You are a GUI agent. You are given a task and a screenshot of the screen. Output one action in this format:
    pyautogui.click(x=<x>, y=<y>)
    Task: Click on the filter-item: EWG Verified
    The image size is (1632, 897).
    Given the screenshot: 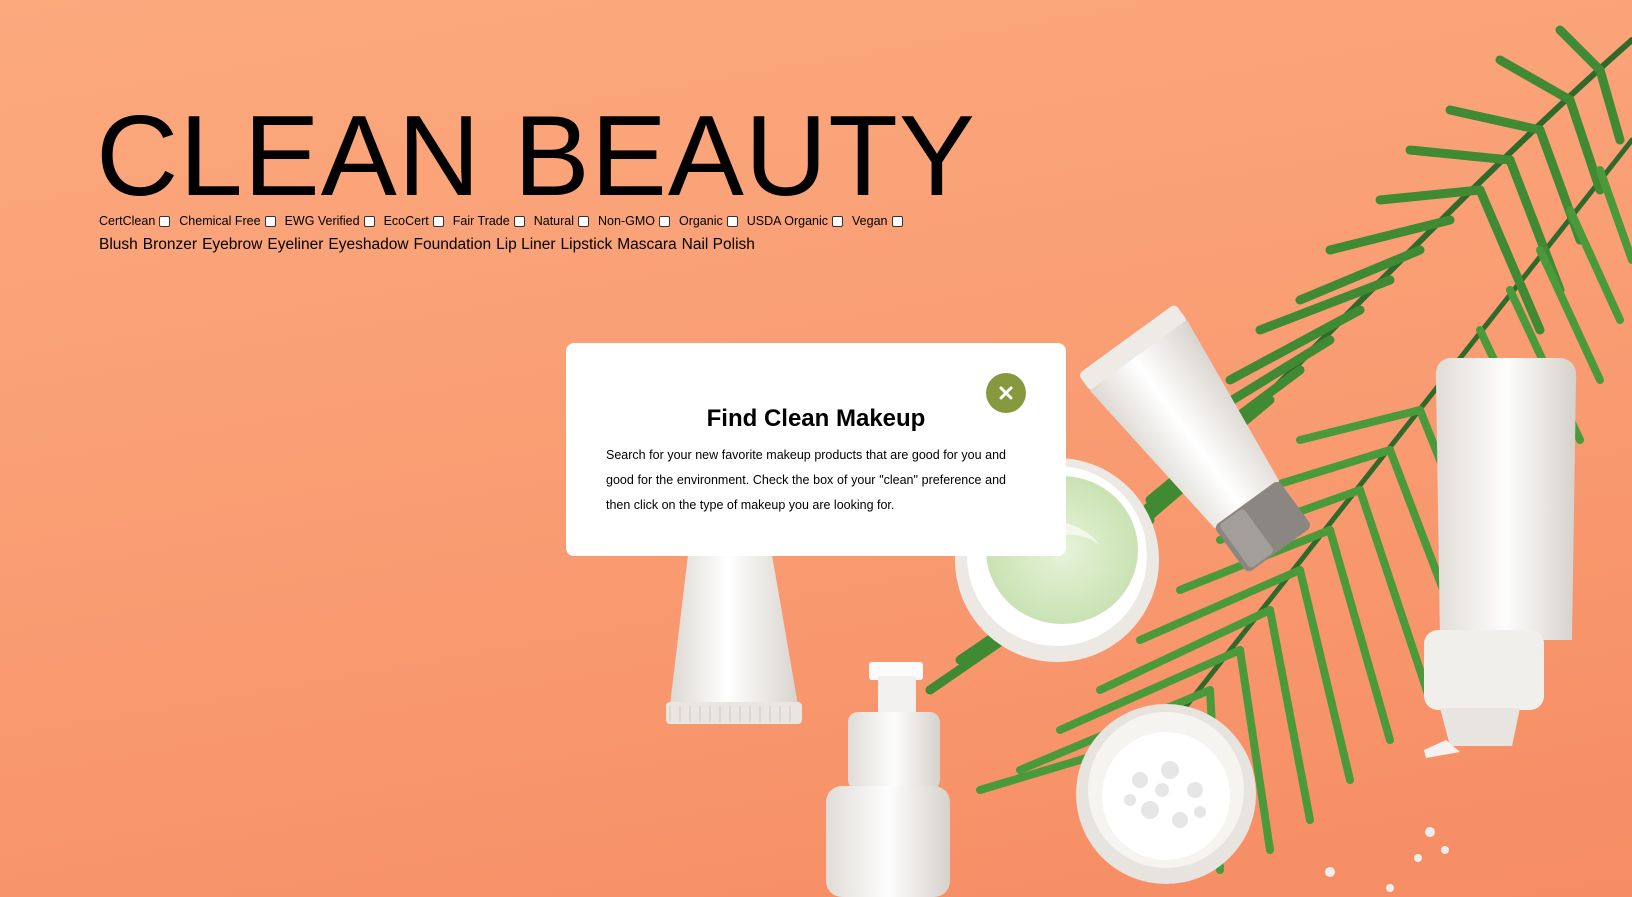 What is the action you would take?
    pyautogui.click(x=334, y=221)
    